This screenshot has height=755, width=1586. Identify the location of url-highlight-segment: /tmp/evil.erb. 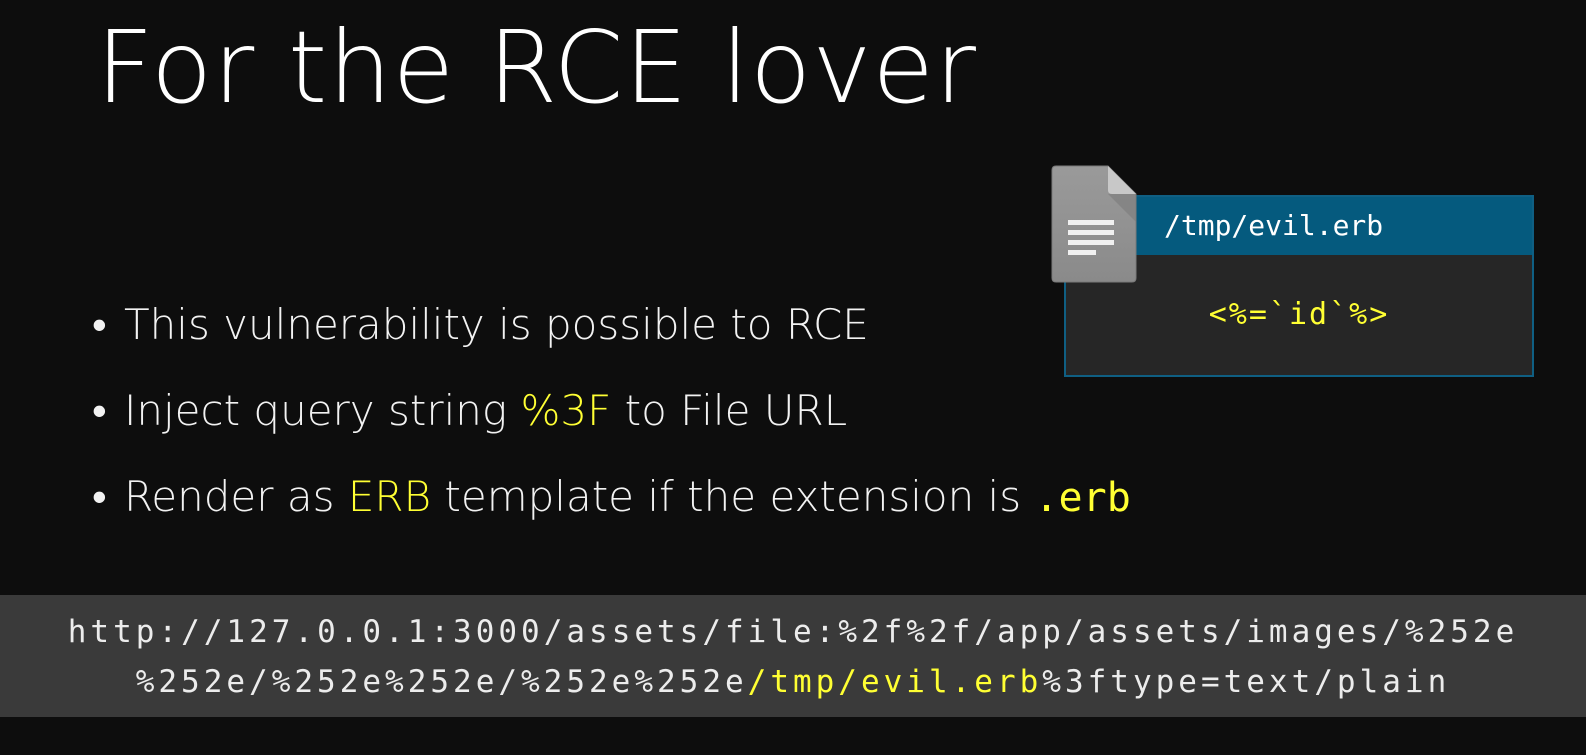
(895, 682).